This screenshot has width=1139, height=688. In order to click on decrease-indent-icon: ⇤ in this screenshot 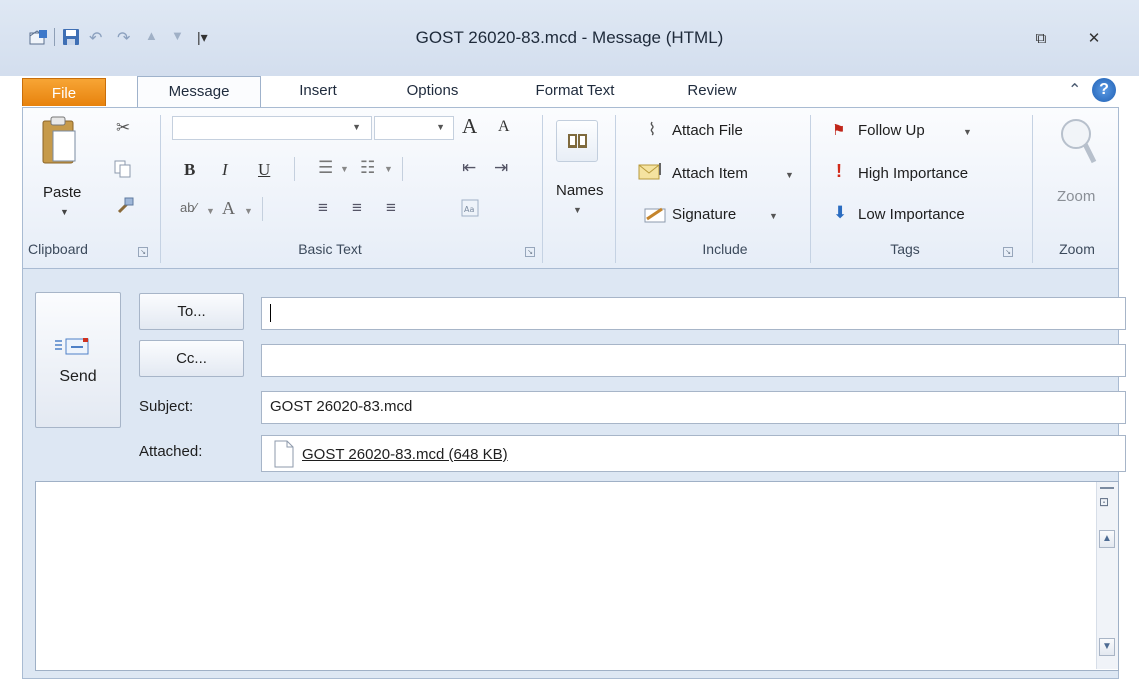, I will do `click(469, 168)`.